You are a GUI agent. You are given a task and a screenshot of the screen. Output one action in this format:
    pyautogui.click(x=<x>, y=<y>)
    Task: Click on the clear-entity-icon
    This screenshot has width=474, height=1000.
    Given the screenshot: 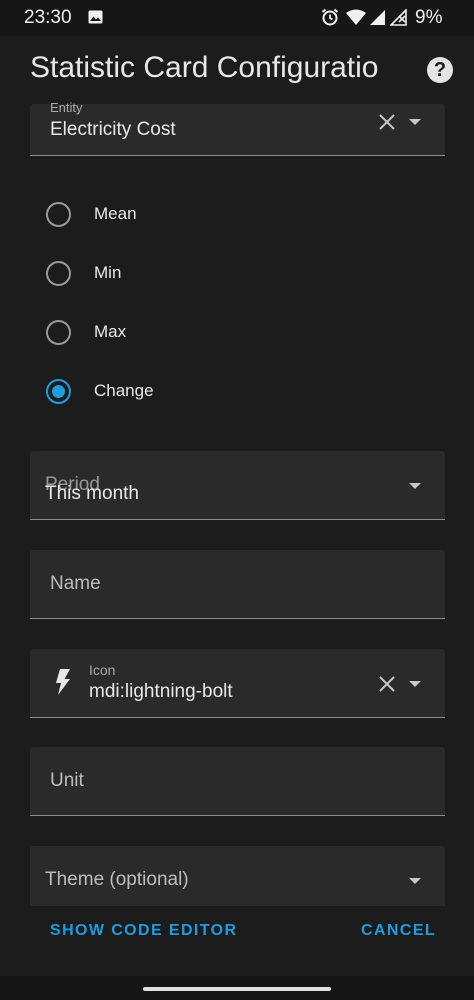 What is the action you would take?
    pyautogui.click(x=387, y=122)
    